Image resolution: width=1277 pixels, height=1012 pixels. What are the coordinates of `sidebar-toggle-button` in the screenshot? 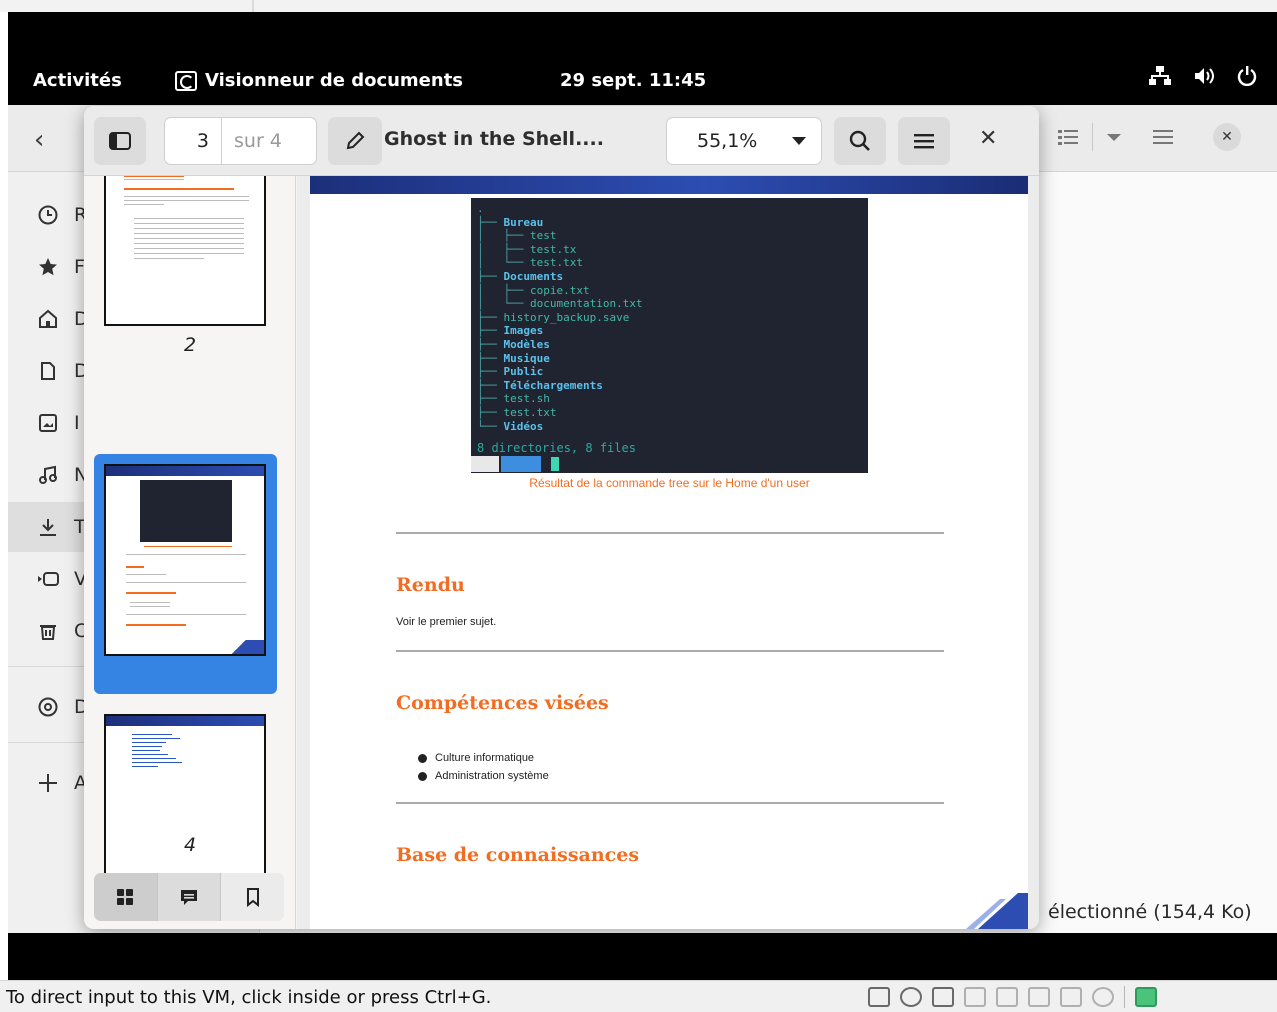 It's located at (120, 141).